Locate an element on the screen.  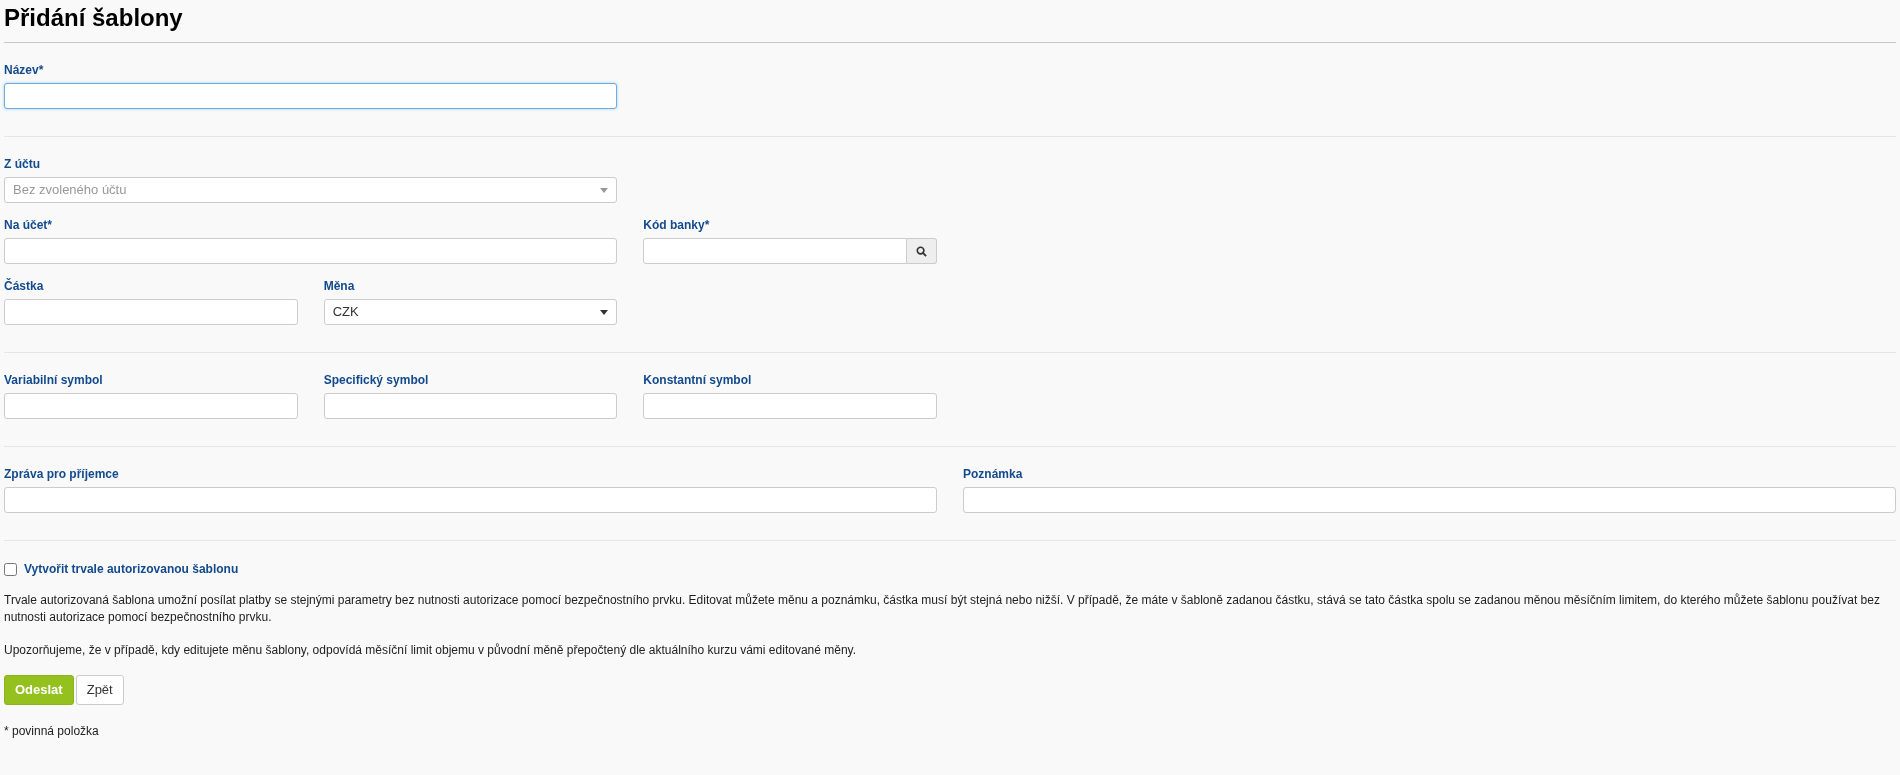
field-label: Z účtu is located at coordinates (22, 164).